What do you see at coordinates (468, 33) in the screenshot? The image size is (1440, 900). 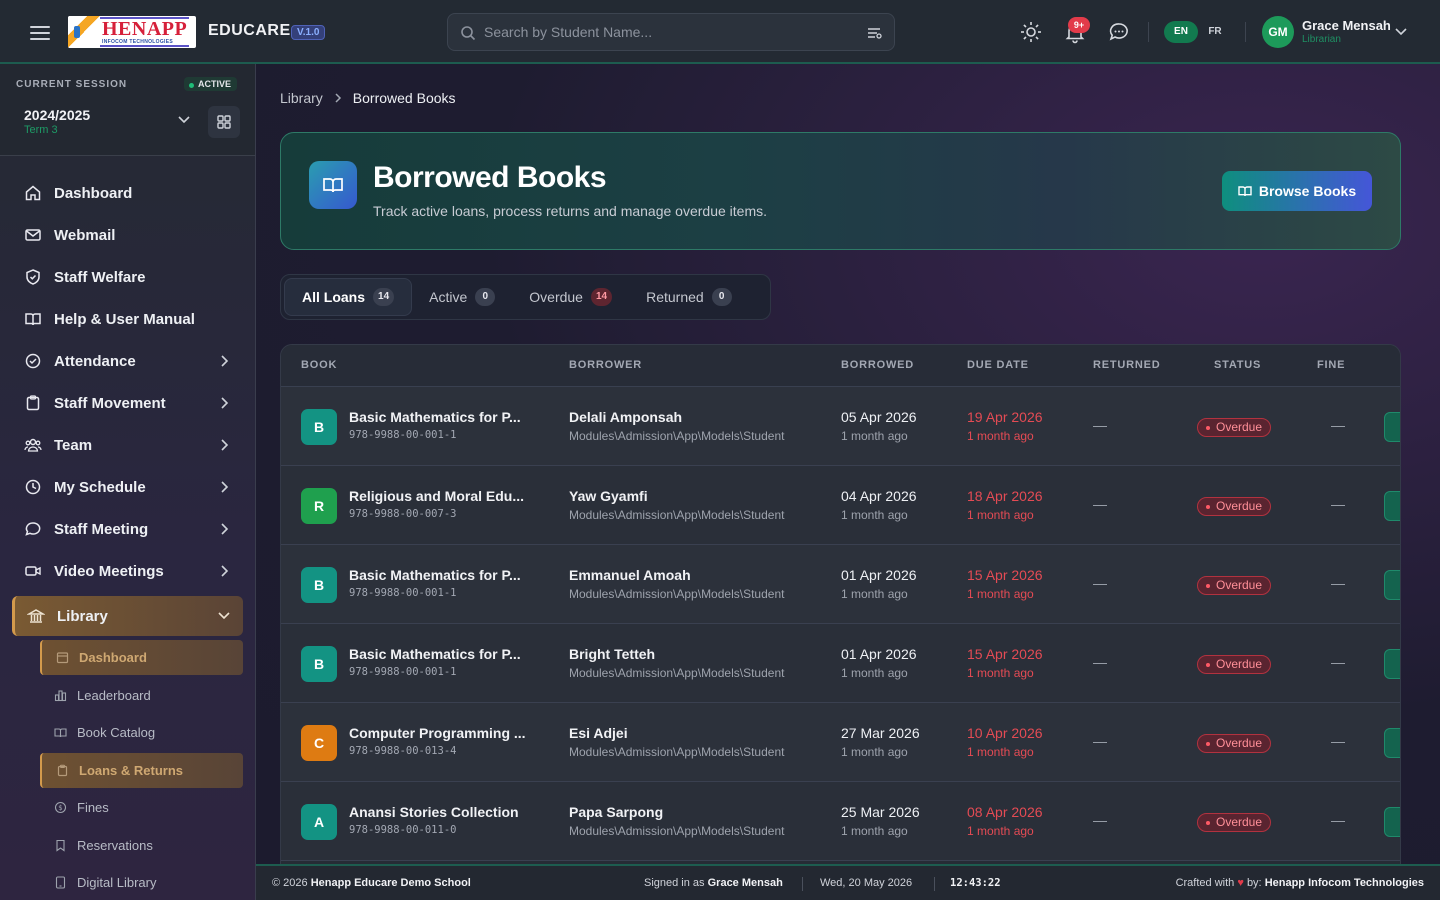 I see `search-icon` at bounding box center [468, 33].